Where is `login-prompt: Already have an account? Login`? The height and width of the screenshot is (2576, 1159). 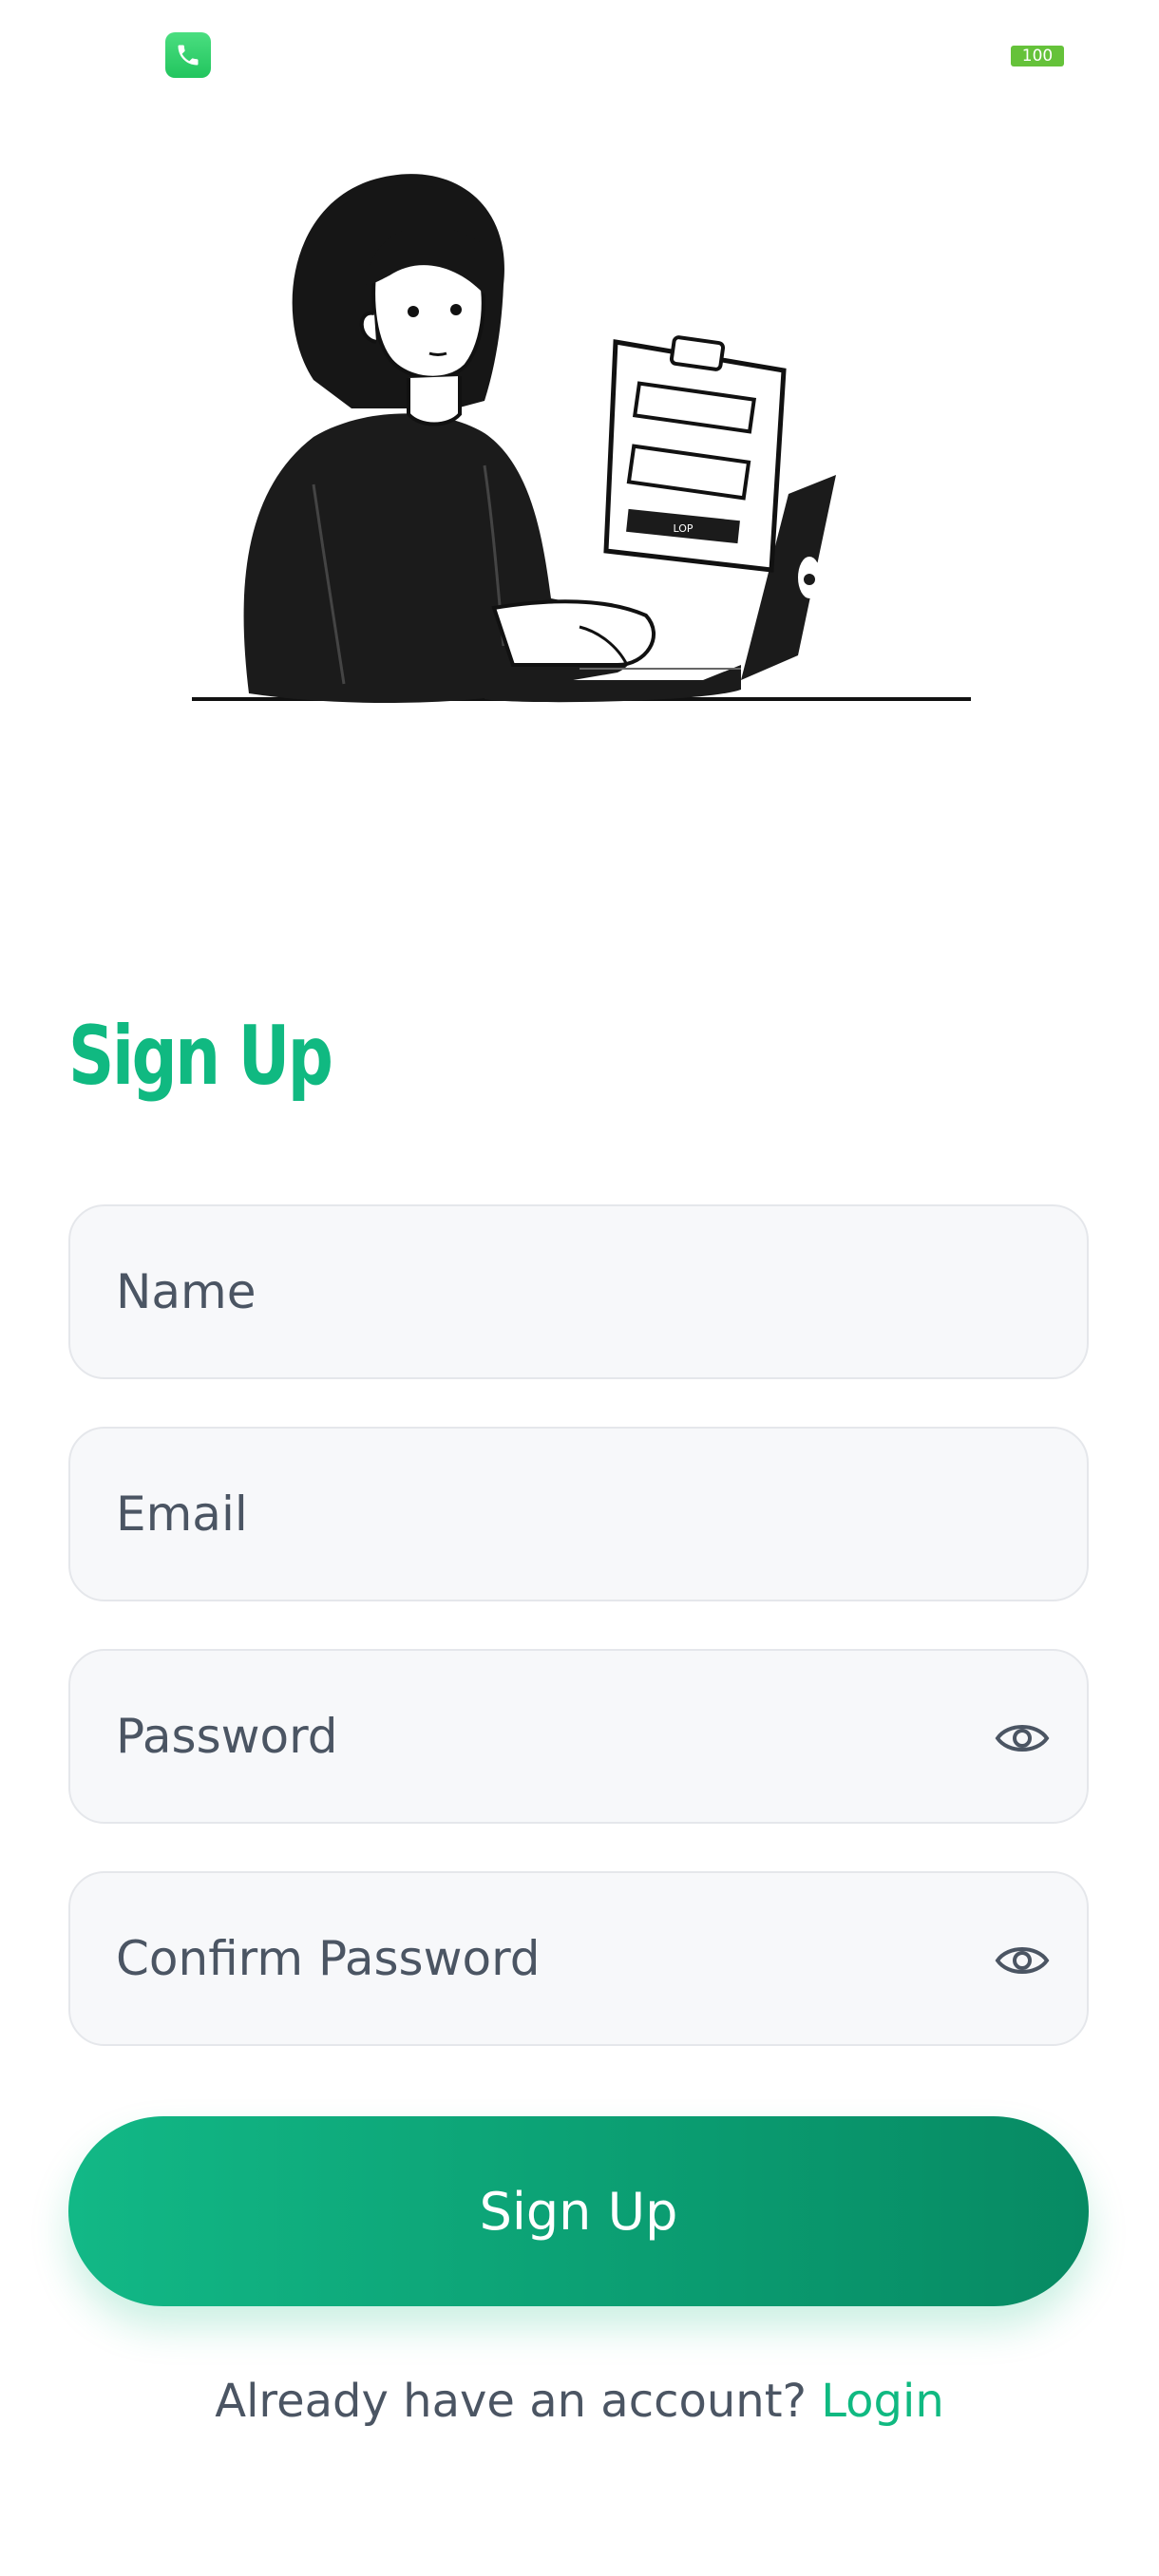
login-prompt: Already have an account? Login is located at coordinates (579, 2401).